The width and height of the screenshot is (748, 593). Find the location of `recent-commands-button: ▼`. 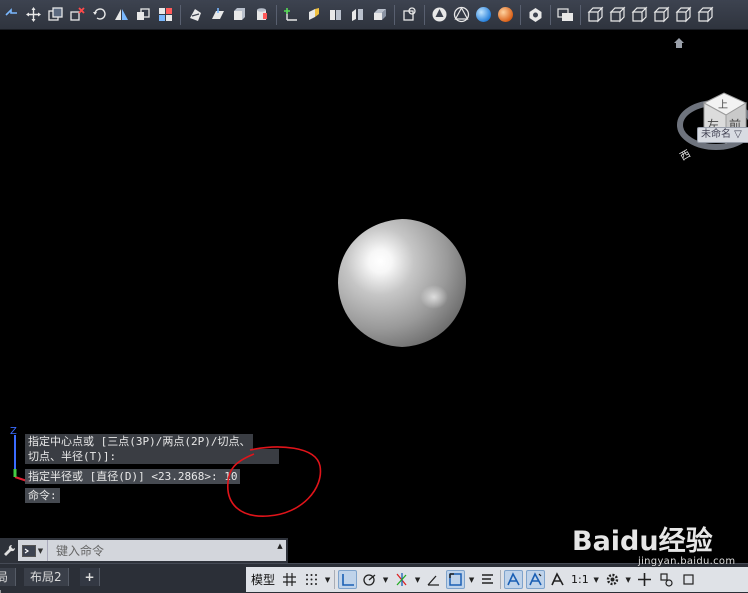

recent-commands-button: ▼ is located at coordinates (33, 550).